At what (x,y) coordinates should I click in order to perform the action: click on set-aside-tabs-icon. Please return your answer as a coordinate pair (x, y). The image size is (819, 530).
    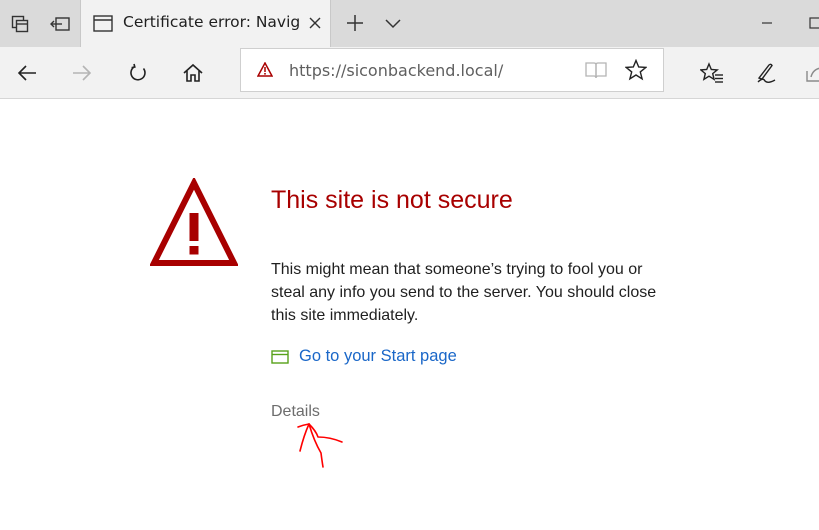
    Looking at the image, I should click on (60, 23).